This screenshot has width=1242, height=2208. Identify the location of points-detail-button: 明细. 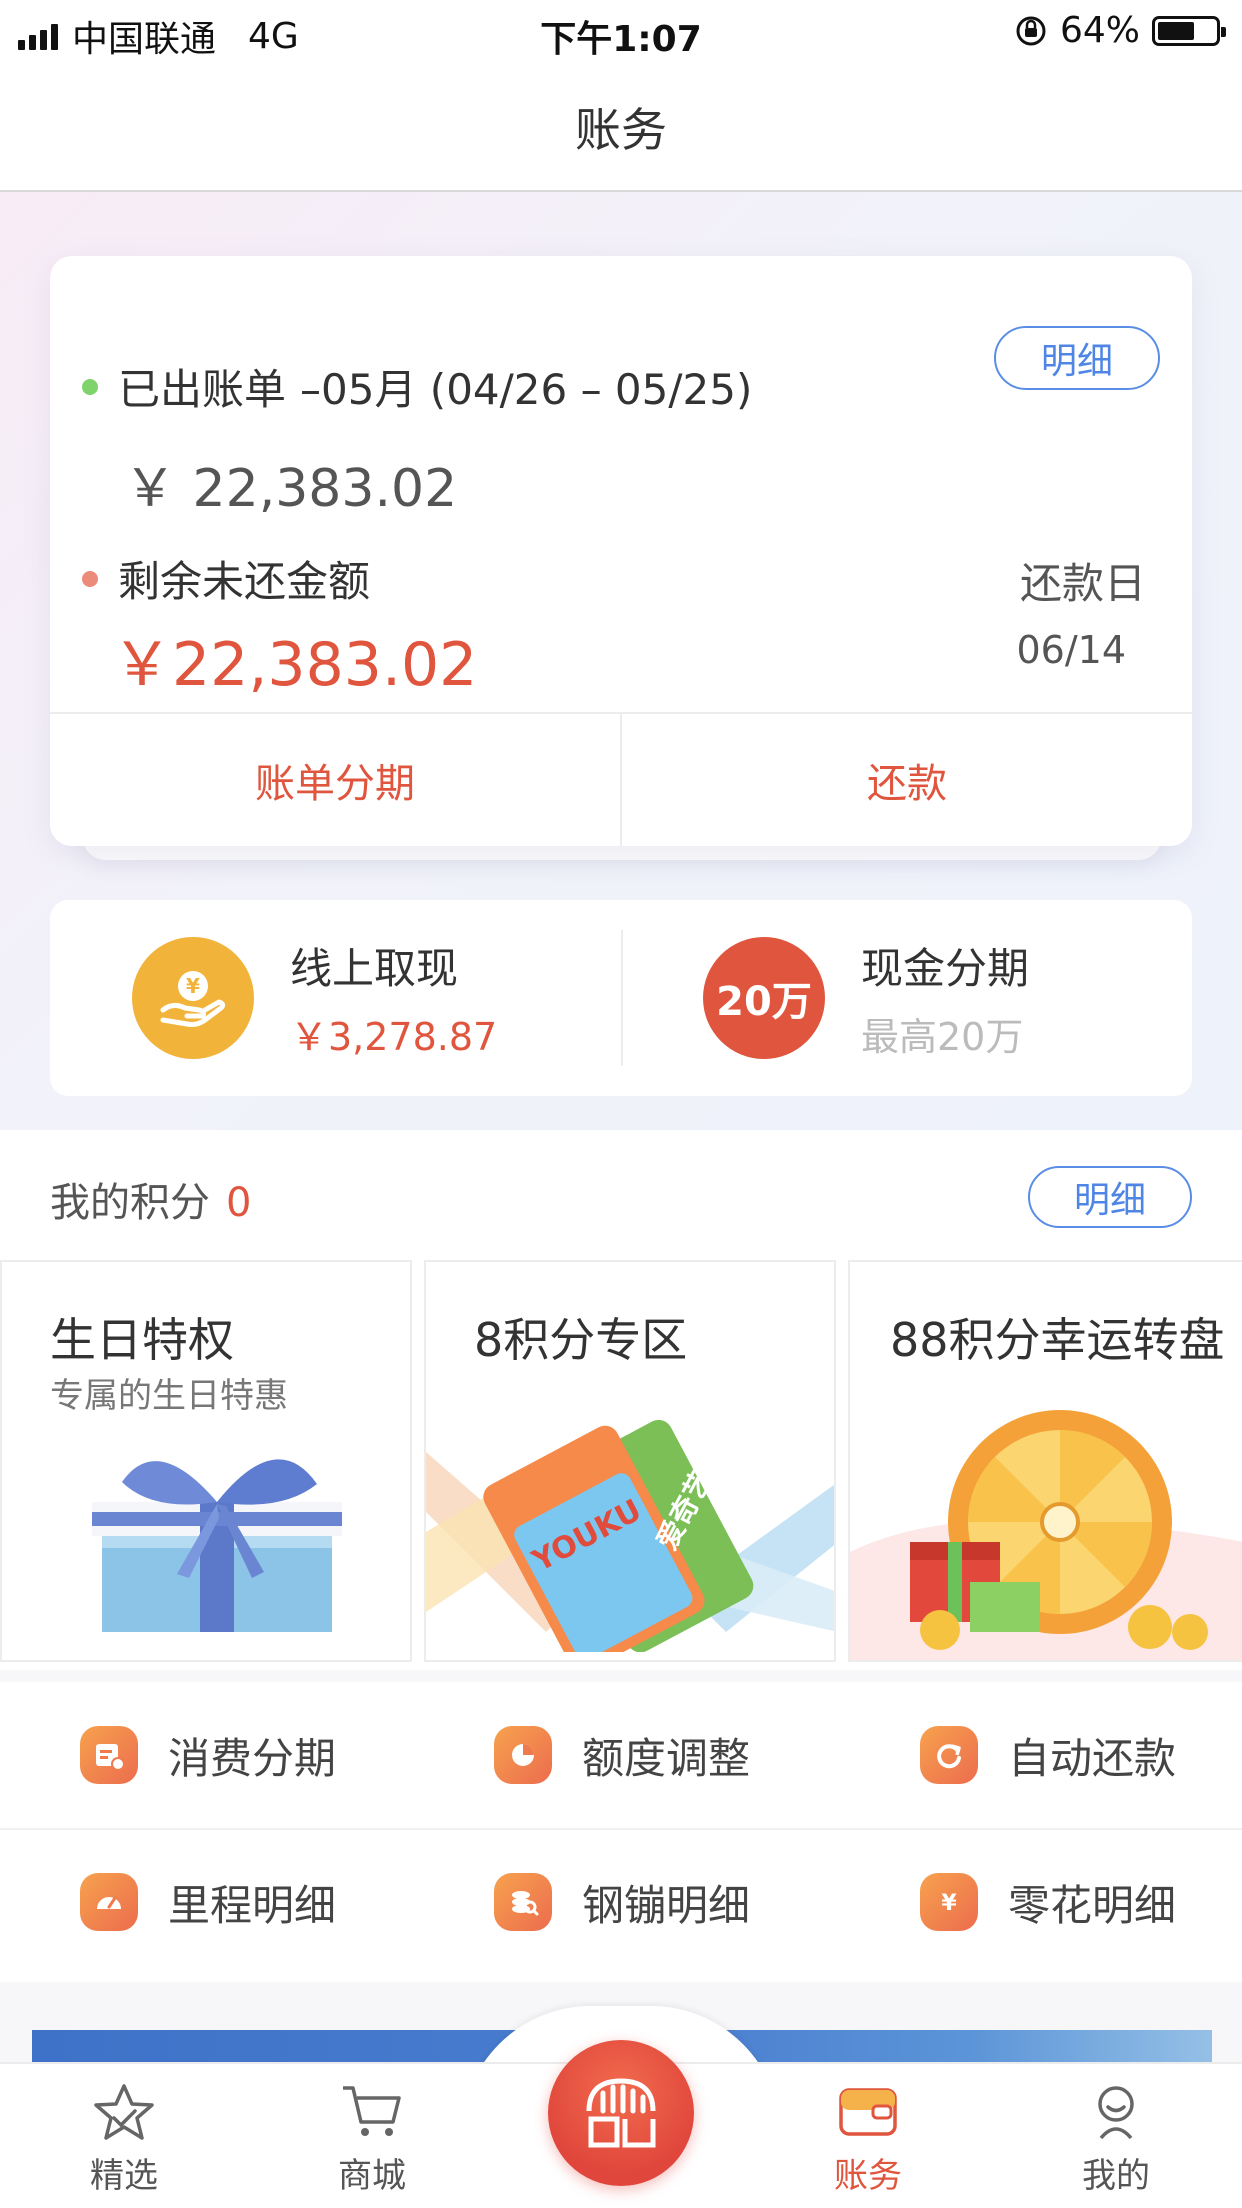
(1110, 1197).